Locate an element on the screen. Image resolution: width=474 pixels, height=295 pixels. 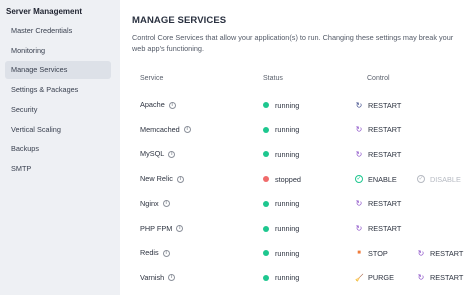
service-name-label: Nginx is located at coordinates (149, 203).